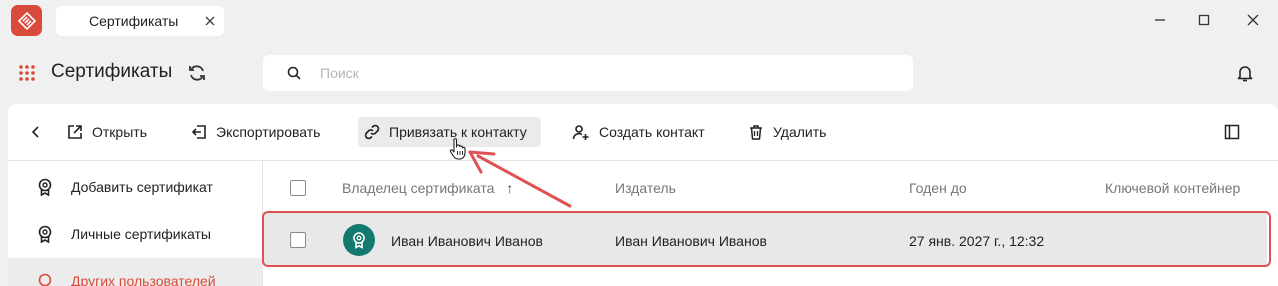 This screenshot has width=1278, height=286. I want to click on apps-grid-icon, so click(27, 73).